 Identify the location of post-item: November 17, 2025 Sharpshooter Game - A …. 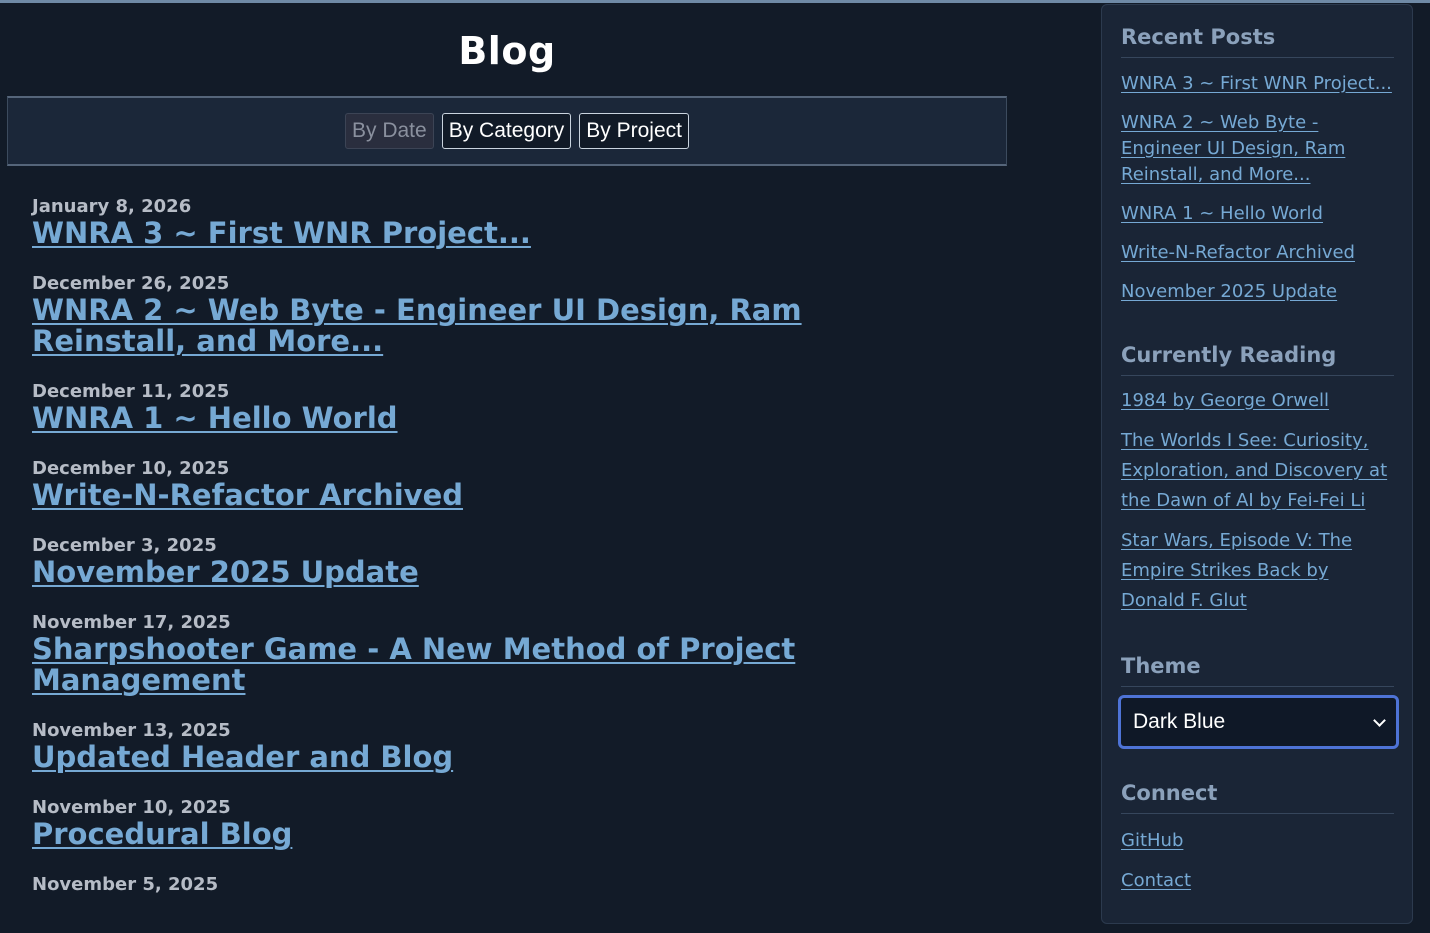
(512, 654).